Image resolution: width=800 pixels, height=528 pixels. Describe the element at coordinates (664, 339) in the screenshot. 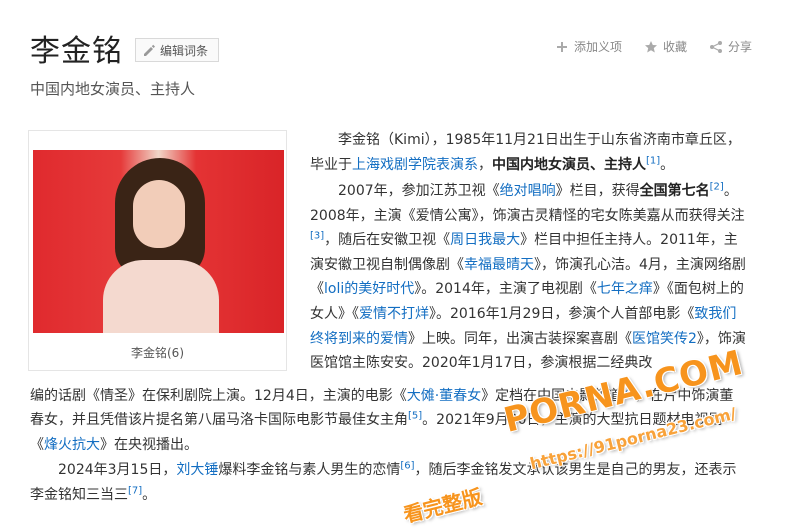

I see `link-drama-5: 医馆笑传2` at that location.